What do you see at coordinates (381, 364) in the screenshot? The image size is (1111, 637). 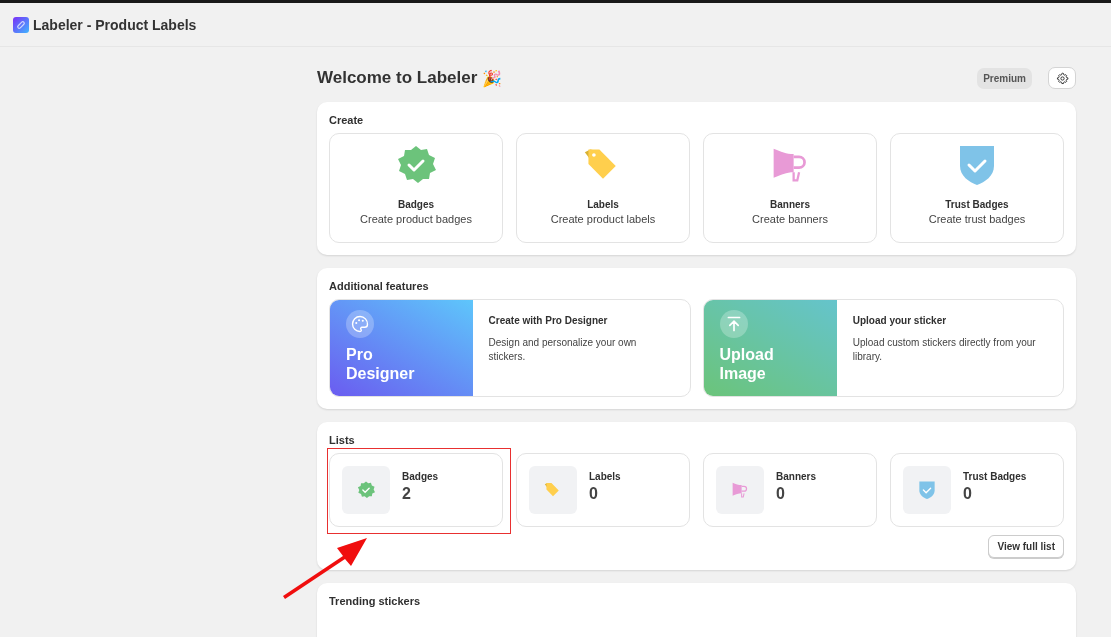 I see `feature-banner-text: Pro Designer` at bounding box center [381, 364].